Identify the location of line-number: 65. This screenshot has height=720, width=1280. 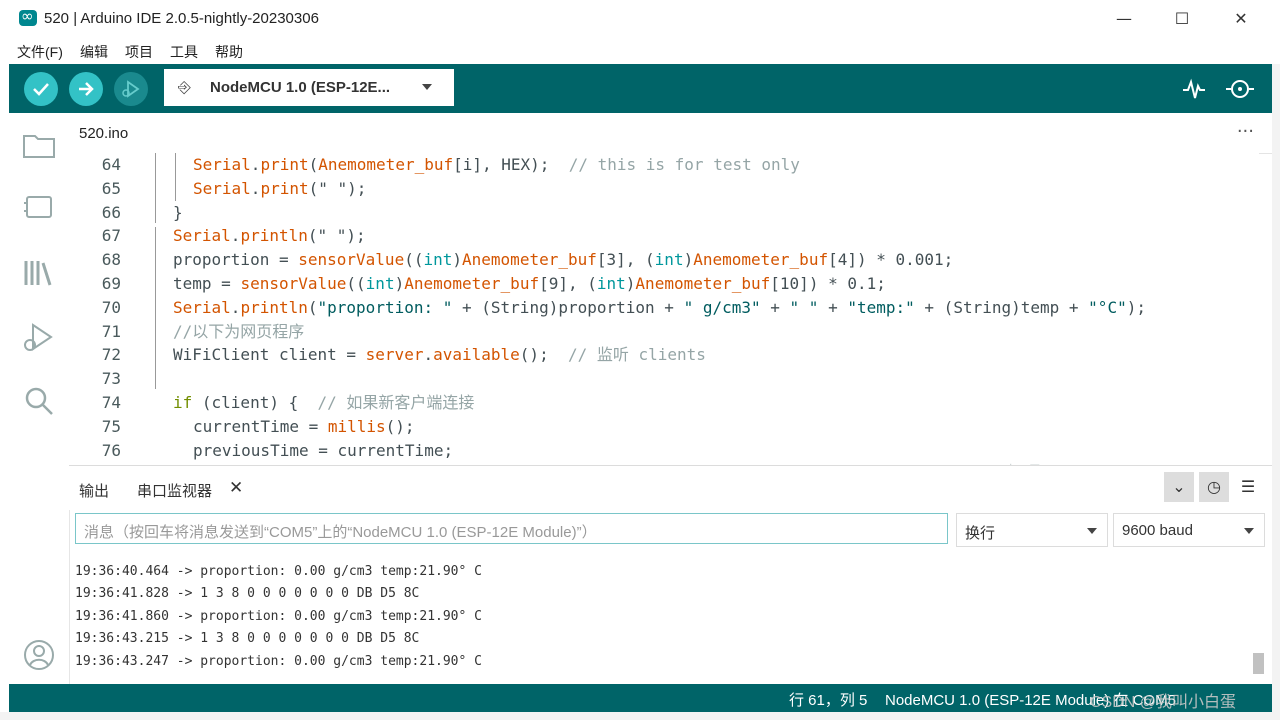
(111, 188).